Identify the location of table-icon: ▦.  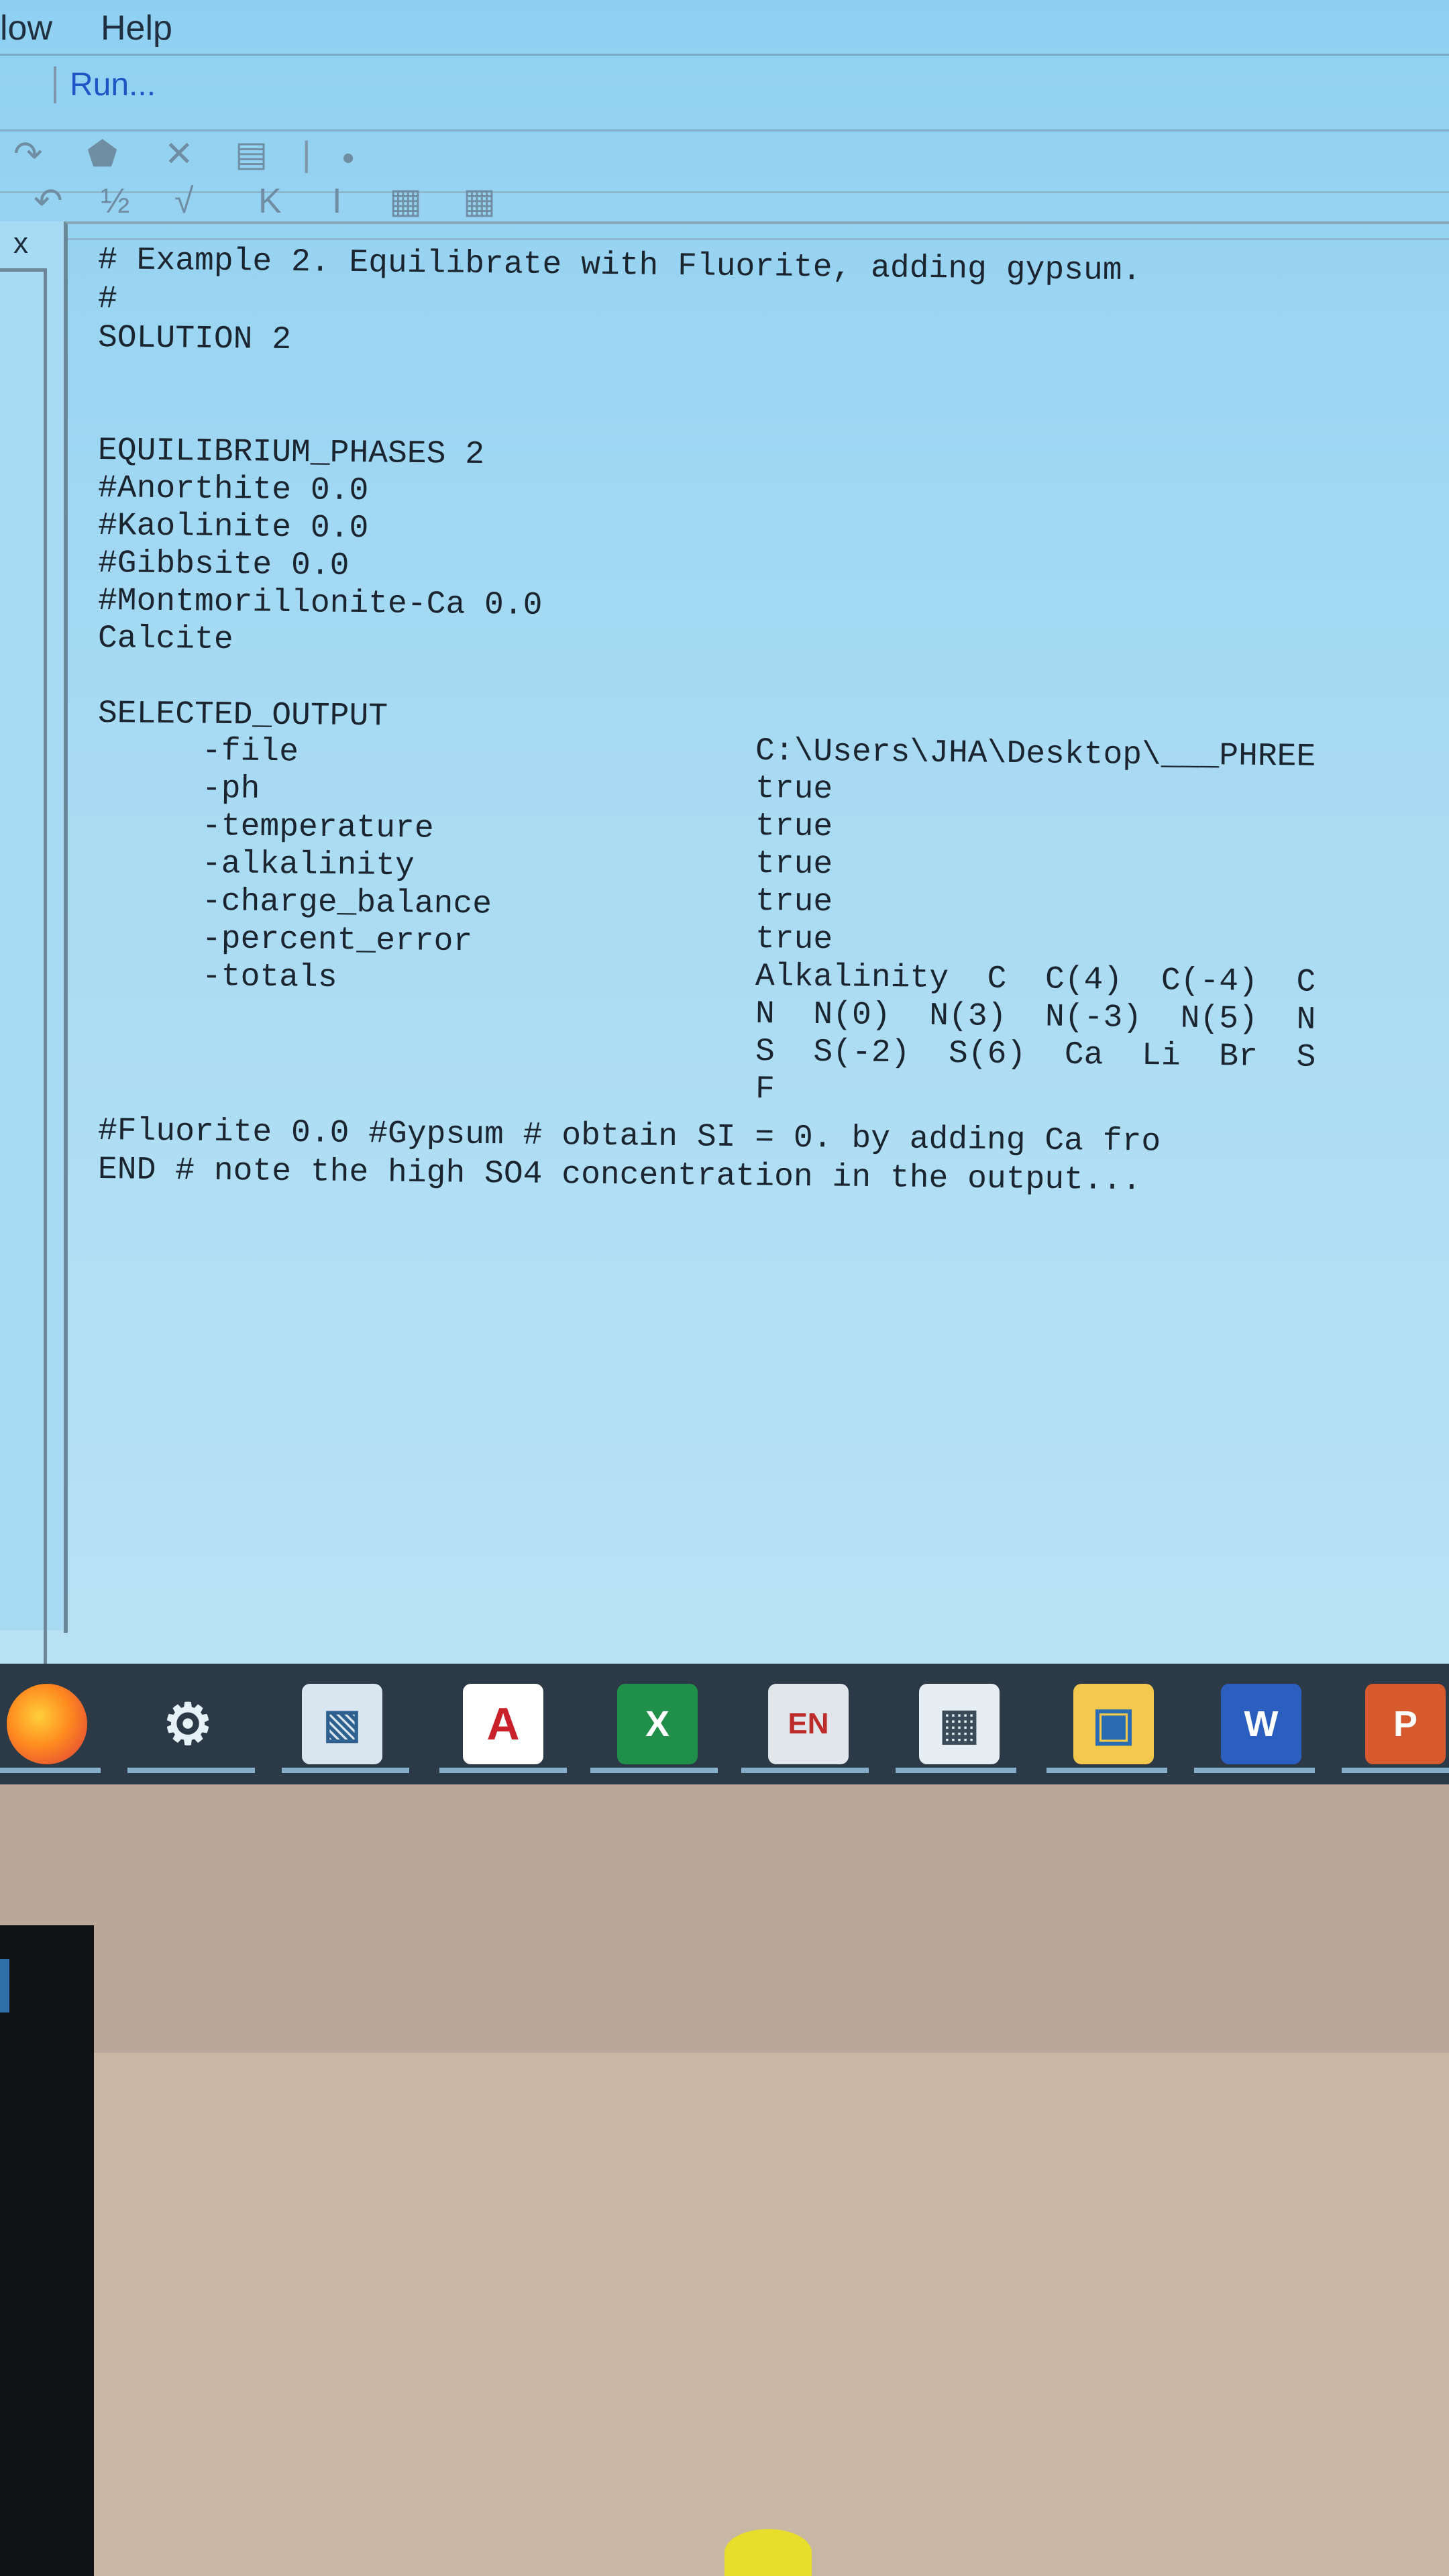
(405, 201).